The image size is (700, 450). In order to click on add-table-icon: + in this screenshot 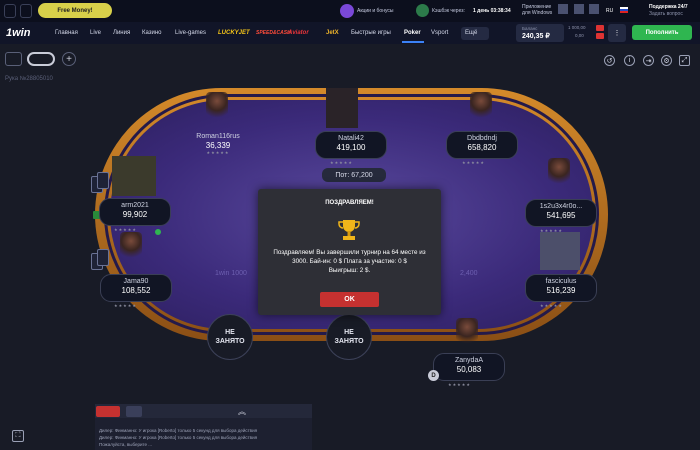, I will do `click(69, 59)`.